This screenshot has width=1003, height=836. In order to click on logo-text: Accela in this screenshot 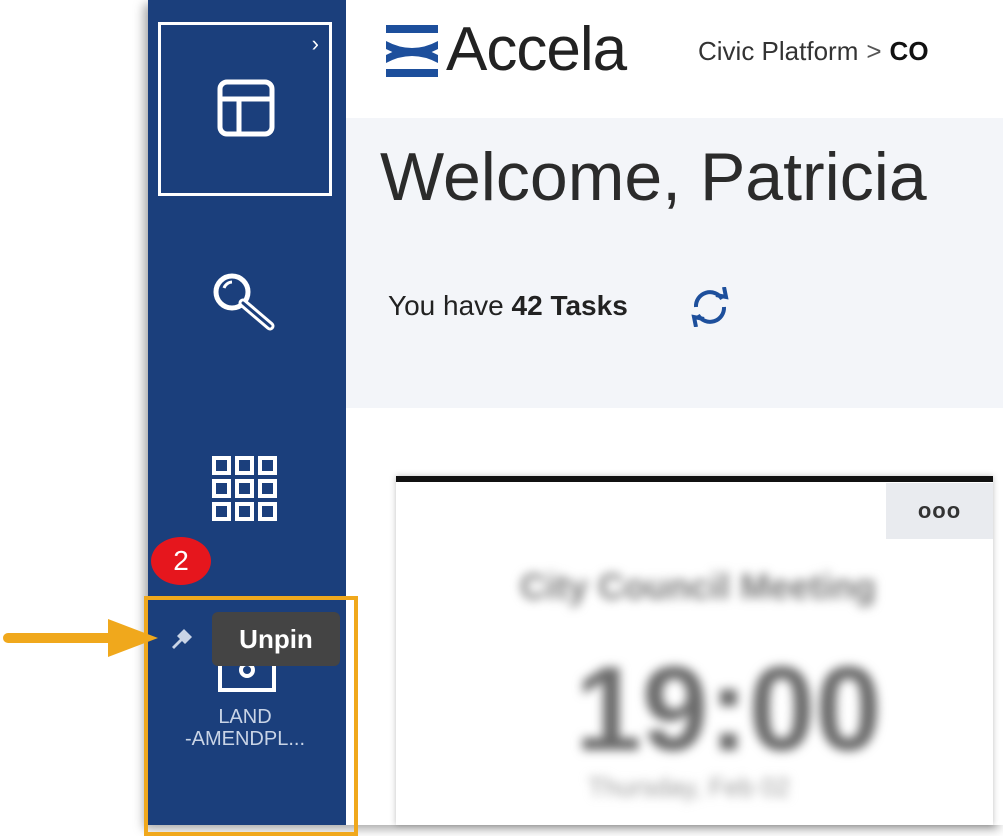, I will do `click(536, 49)`.